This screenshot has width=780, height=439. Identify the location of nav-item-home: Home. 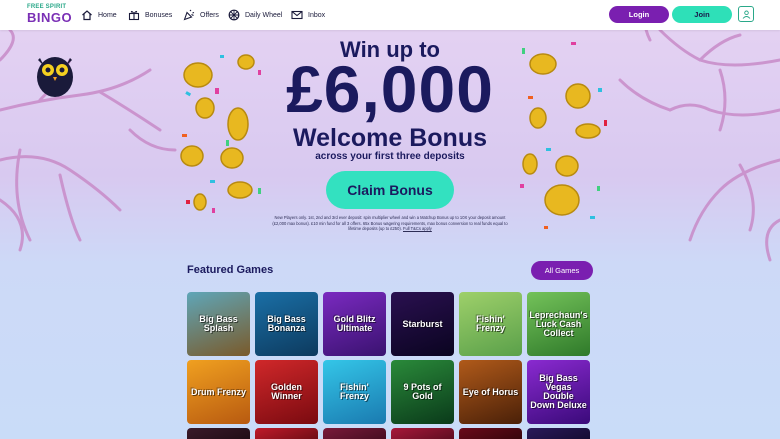
(99, 15).